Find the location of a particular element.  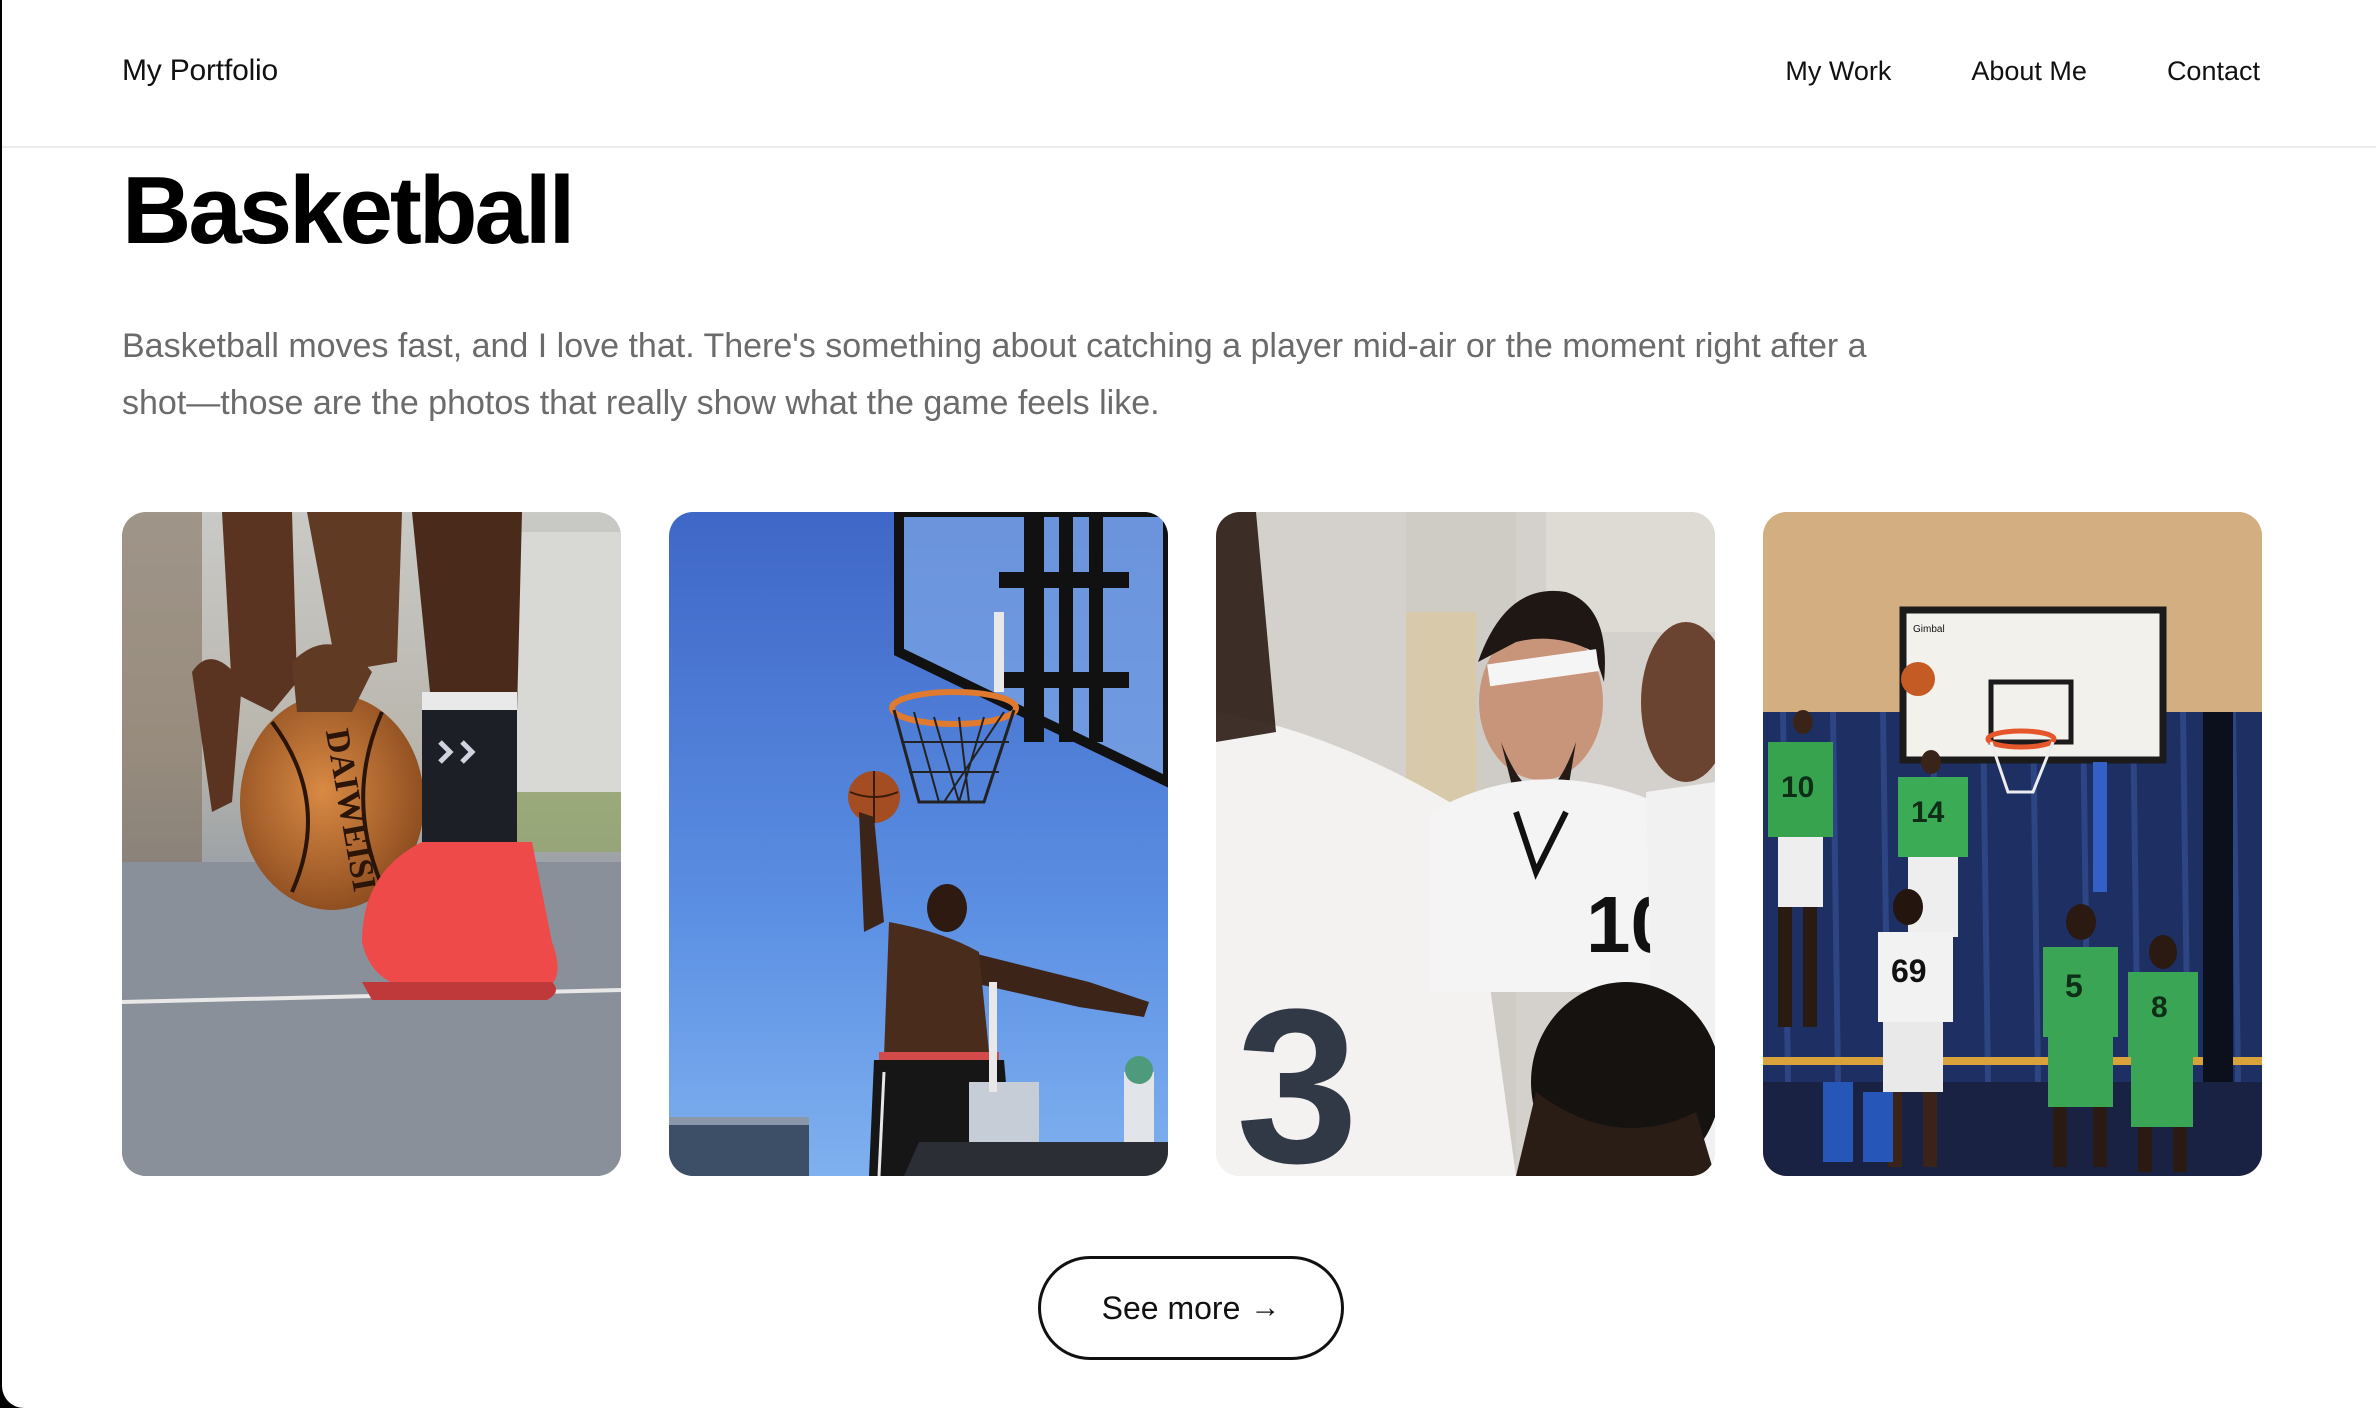

indoor-game-photo: Gimbal 10 14 69 5 8 is located at coordinates (2012, 844).